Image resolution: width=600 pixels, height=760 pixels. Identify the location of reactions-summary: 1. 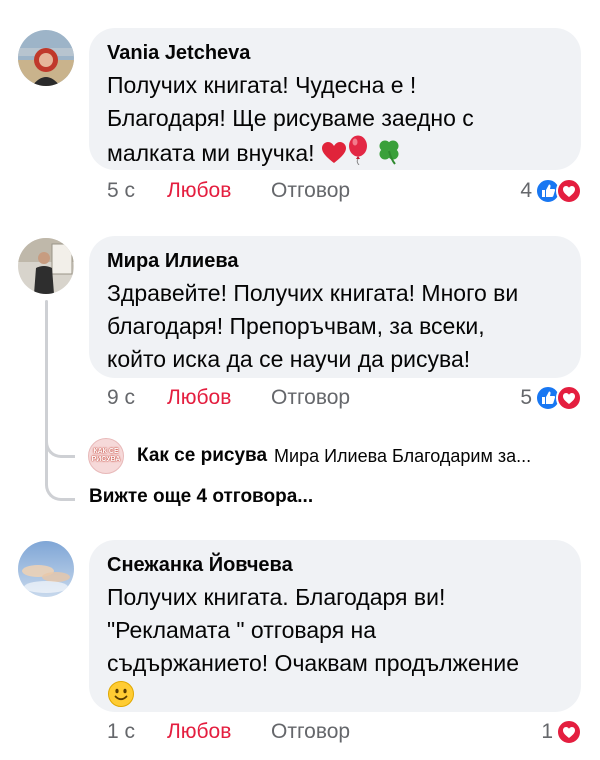
(561, 732).